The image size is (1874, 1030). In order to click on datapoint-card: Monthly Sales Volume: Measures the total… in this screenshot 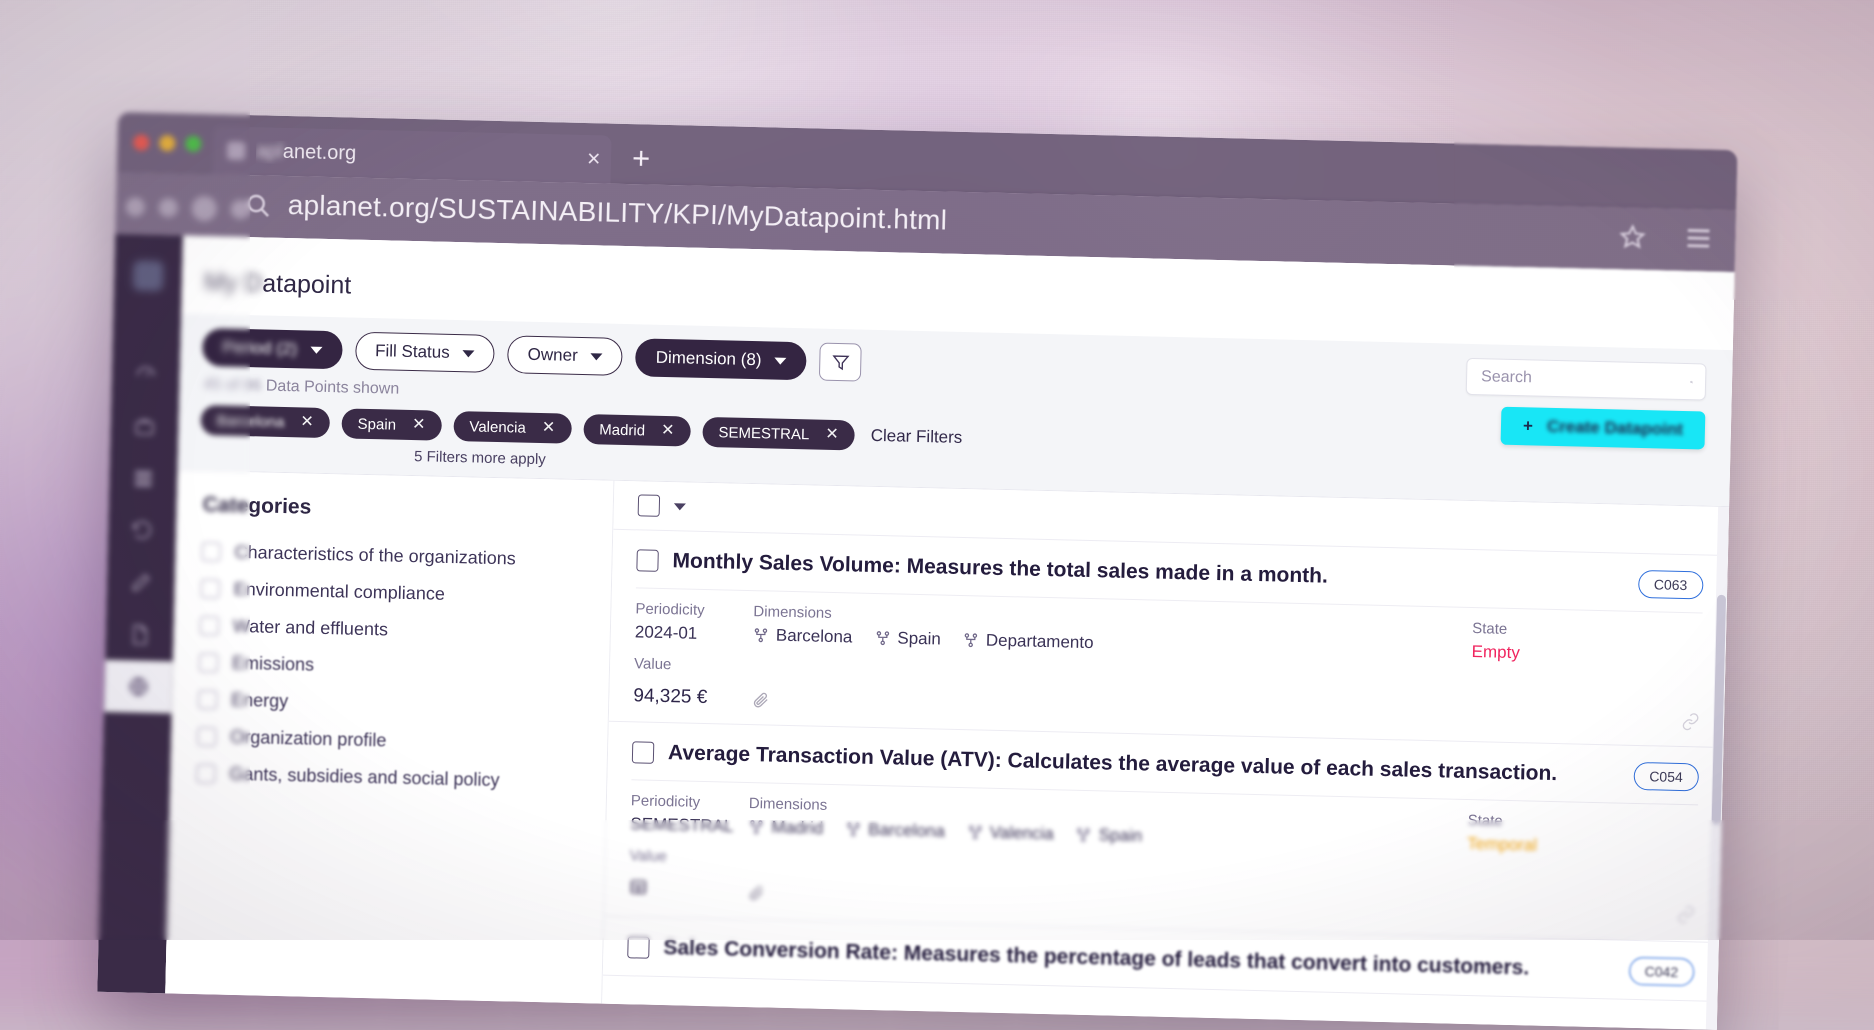, I will do `click(1168, 639)`.